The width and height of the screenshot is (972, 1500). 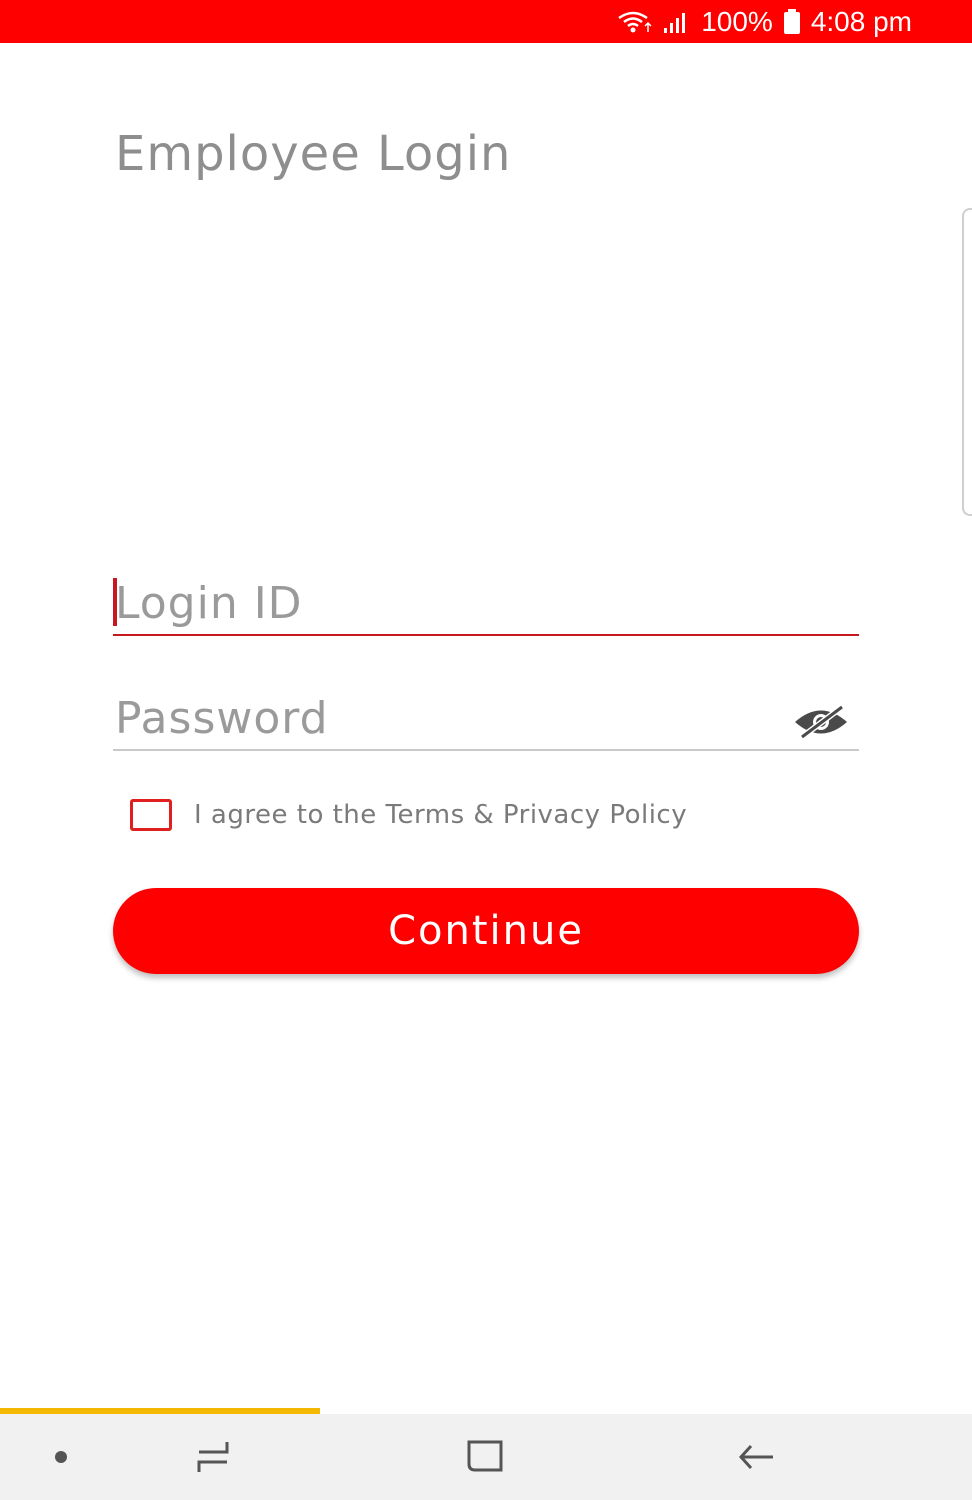 What do you see at coordinates (151, 815) in the screenshot?
I see `agree-checkbox` at bounding box center [151, 815].